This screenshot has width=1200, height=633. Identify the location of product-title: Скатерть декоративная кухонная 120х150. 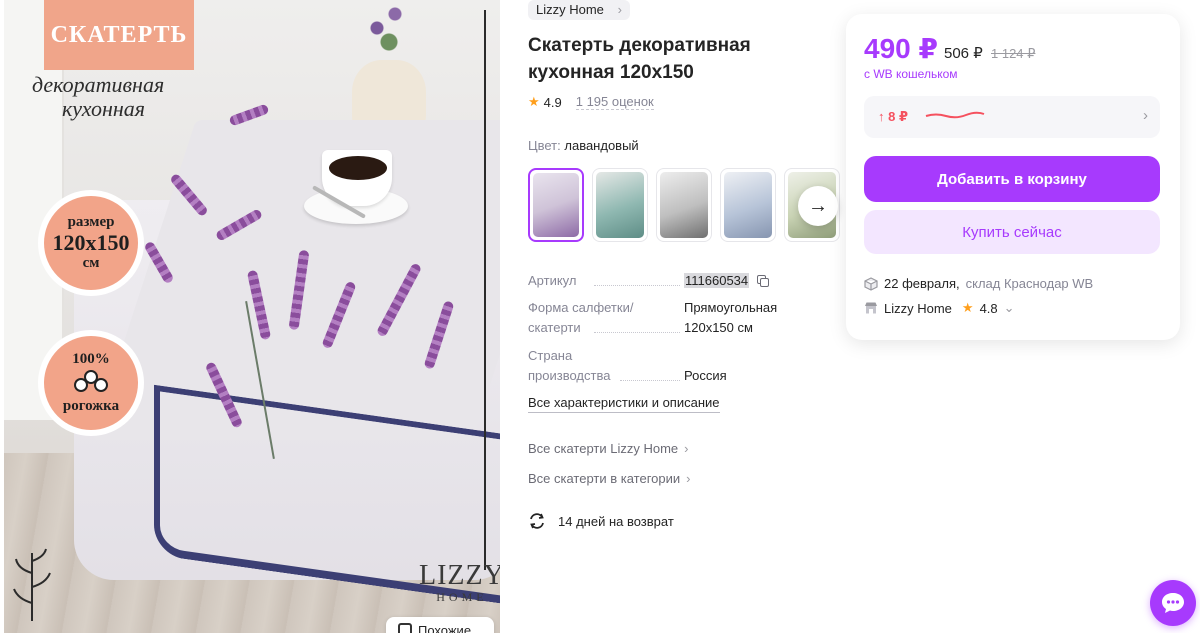
(639, 59).